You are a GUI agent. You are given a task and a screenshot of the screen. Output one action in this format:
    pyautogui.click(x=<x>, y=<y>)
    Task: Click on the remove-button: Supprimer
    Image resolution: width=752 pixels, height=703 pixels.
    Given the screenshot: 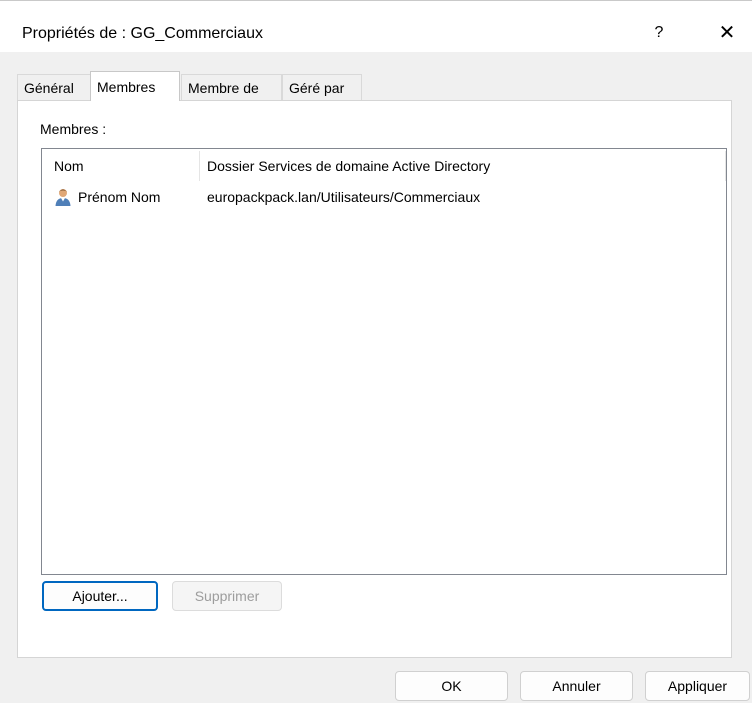 What is the action you would take?
    pyautogui.click(x=227, y=596)
    